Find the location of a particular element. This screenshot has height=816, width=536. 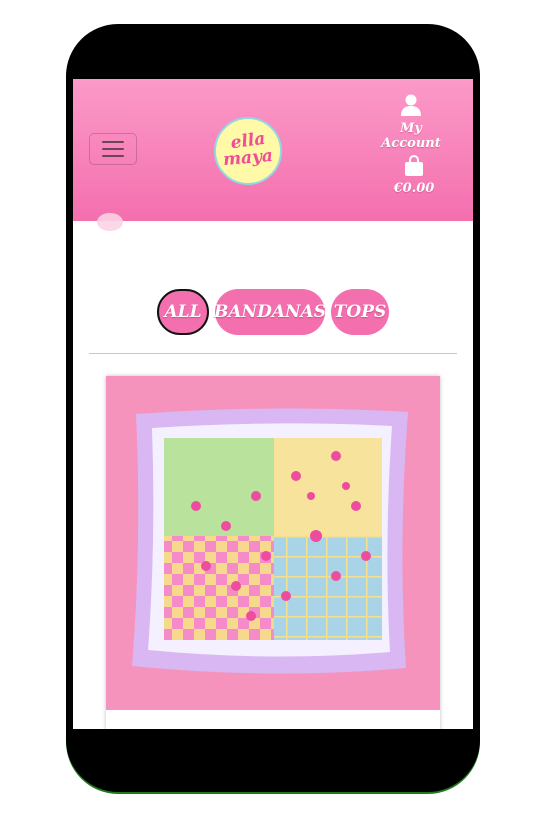

brand-logo: ella maya is located at coordinates (248, 151).